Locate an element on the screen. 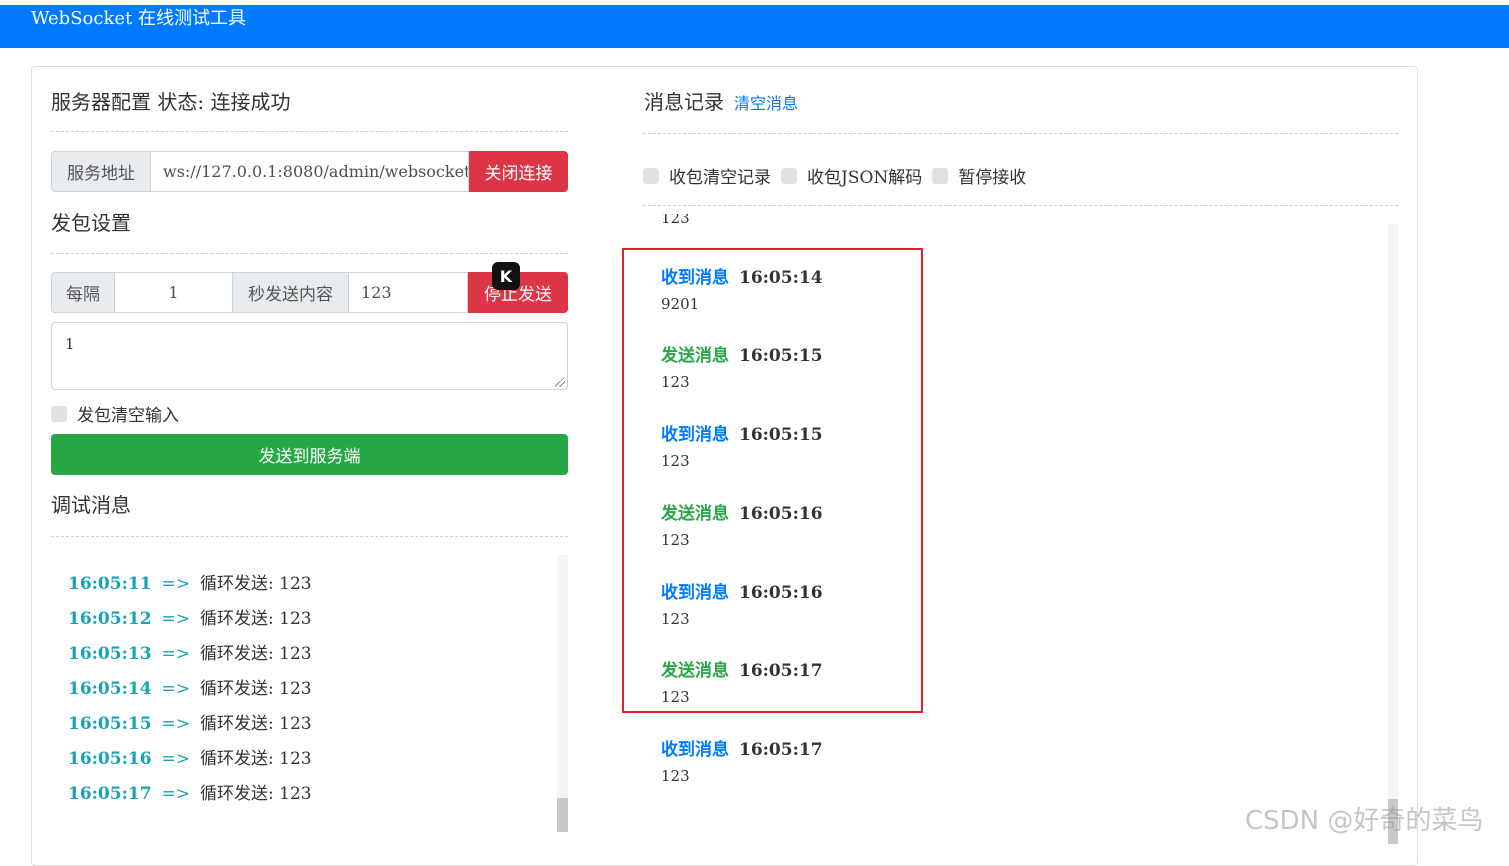 This screenshot has width=1509, height=866. option-json-decode: 收包JSON解码 is located at coordinates (851, 175).